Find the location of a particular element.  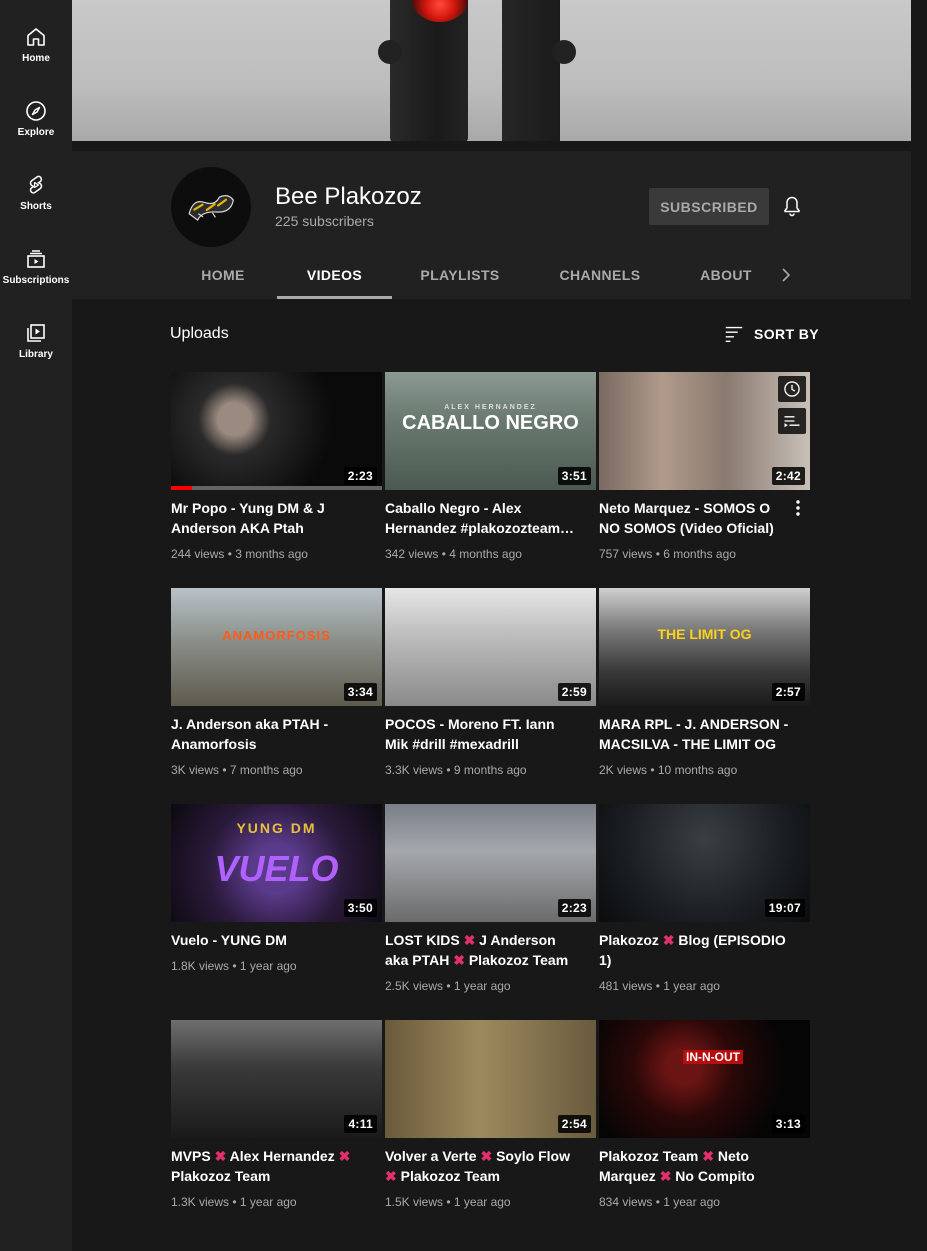

video-metadata: 244 views • 3 months ago is located at coordinates (239, 554).